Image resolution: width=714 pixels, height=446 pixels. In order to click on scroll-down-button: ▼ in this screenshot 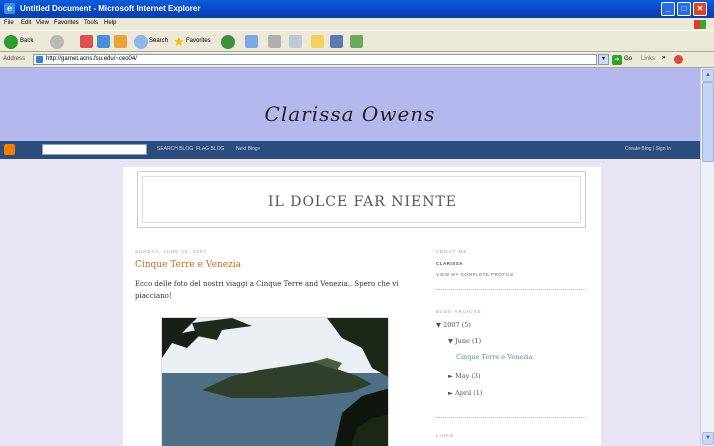, I will do `click(708, 438)`.